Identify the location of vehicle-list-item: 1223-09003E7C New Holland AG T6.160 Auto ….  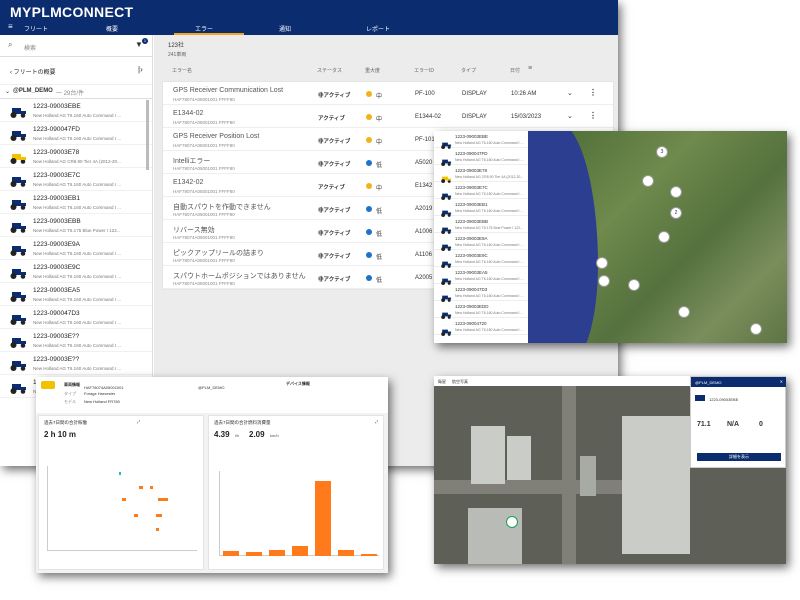
(76, 179).